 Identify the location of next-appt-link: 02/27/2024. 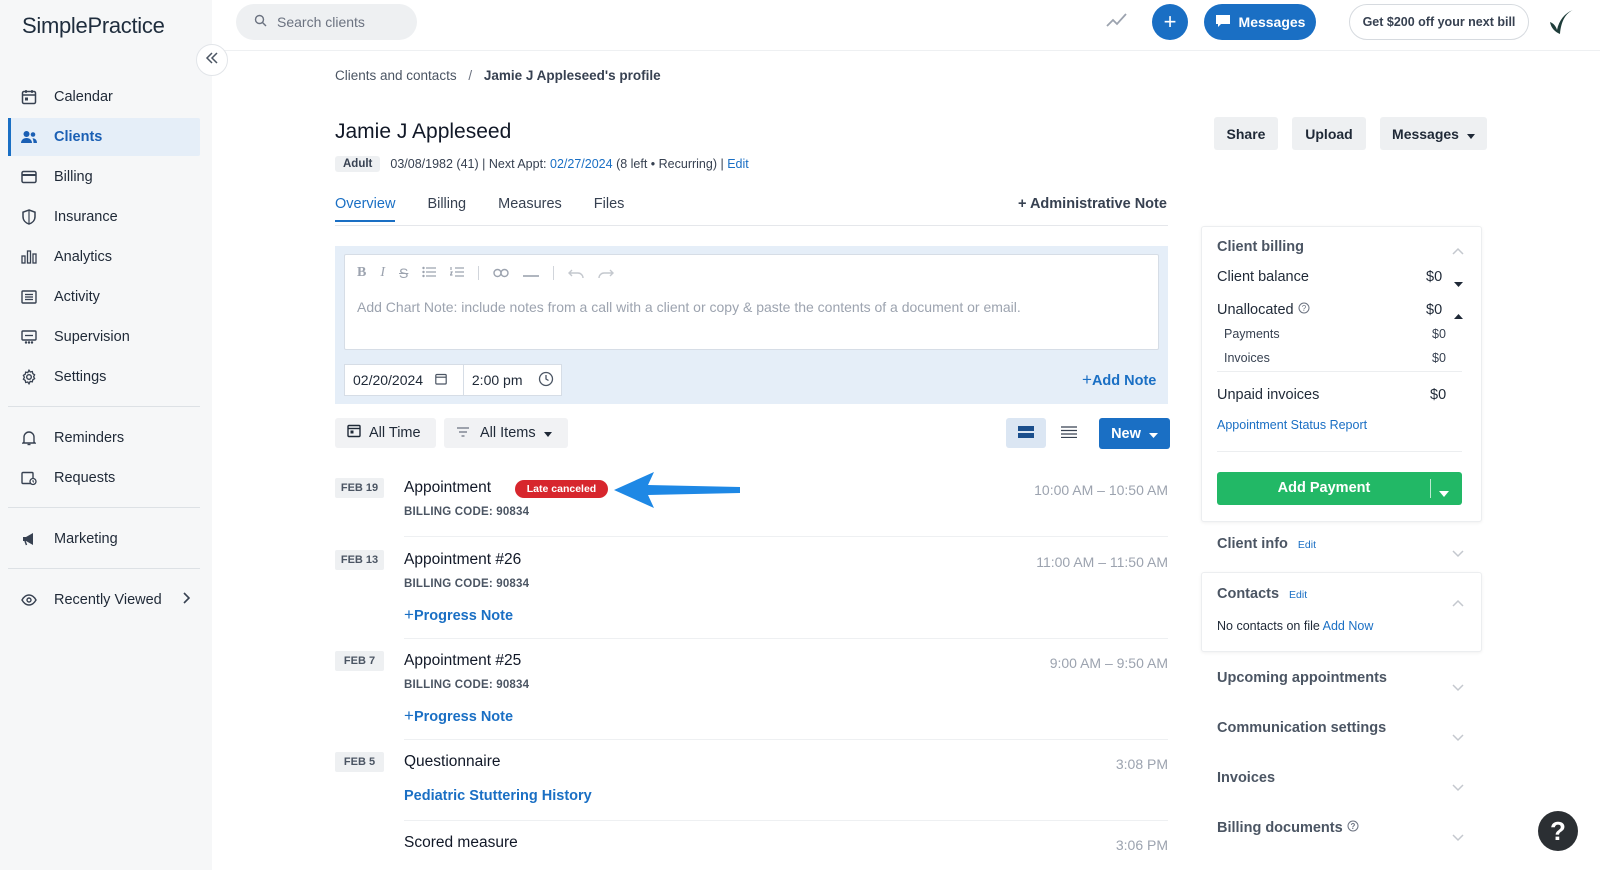
(581, 164).